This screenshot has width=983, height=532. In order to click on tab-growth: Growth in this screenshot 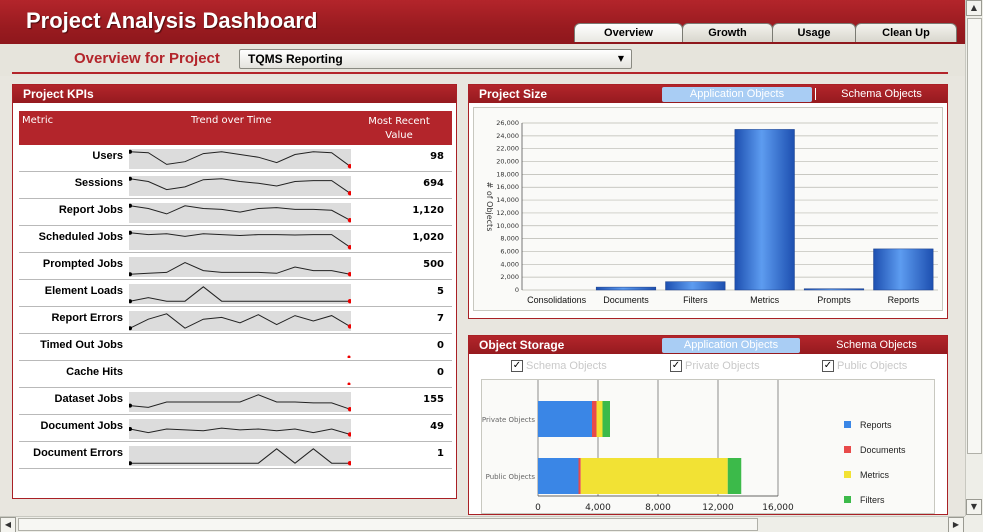, I will do `click(727, 32)`.